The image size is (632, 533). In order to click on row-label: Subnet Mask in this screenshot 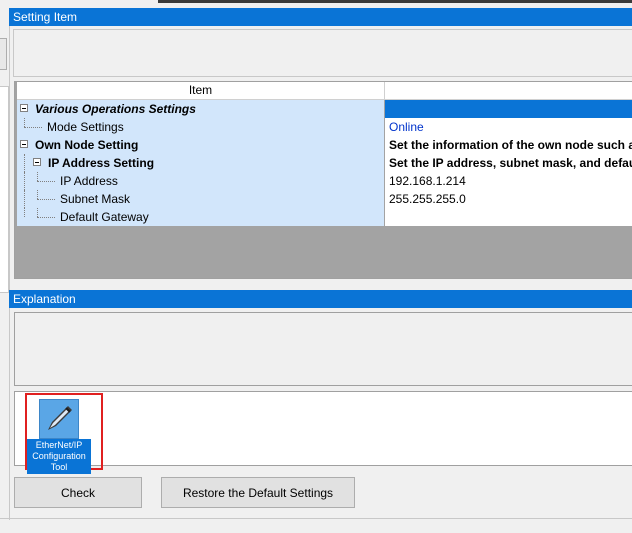, I will do `click(95, 199)`.